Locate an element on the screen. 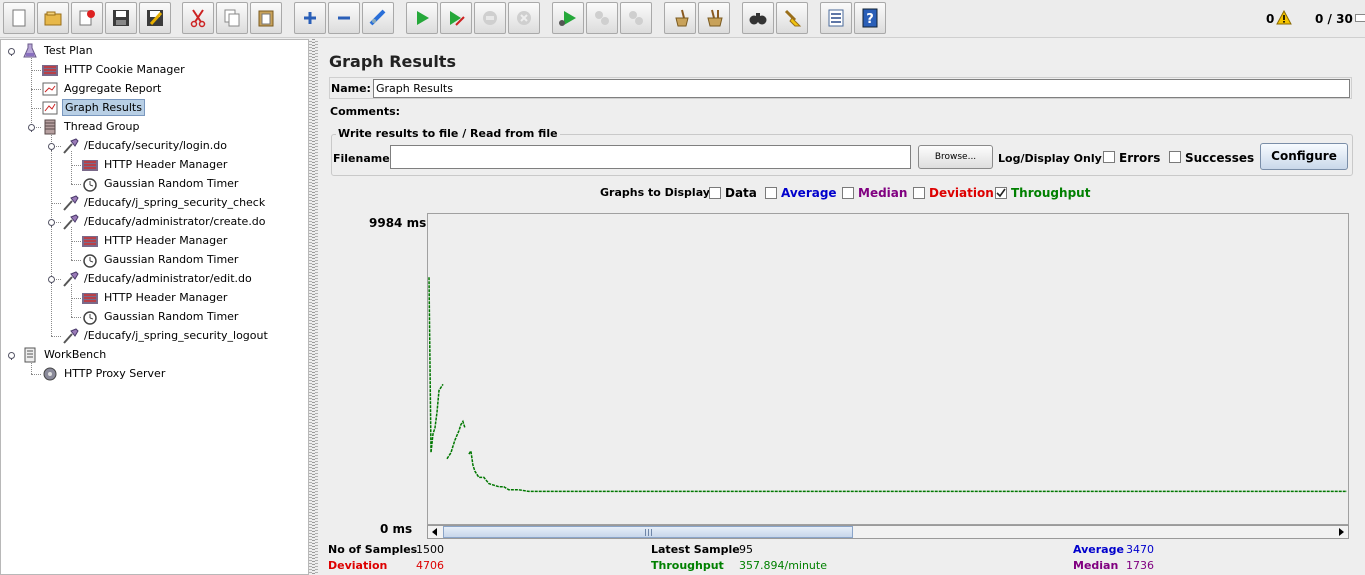 Image resolution: width=1365 pixels, height=575 pixels. shutdown-button is located at coordinates (524, 18).